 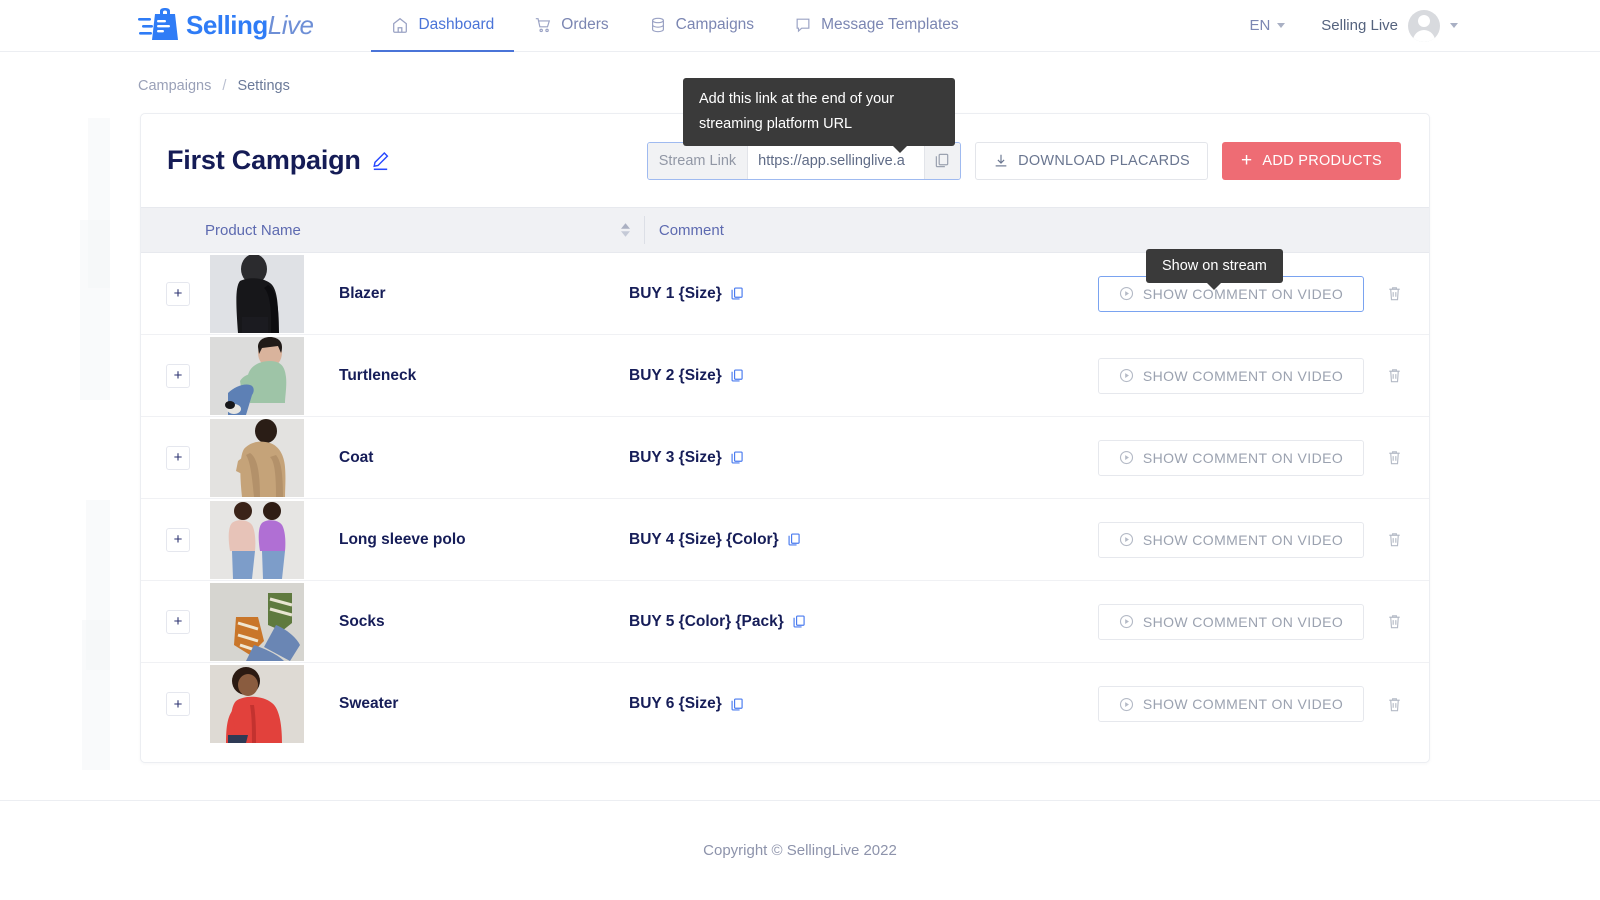 I want to click on nav-label-orders: Orders, so click(x=585, y=24).